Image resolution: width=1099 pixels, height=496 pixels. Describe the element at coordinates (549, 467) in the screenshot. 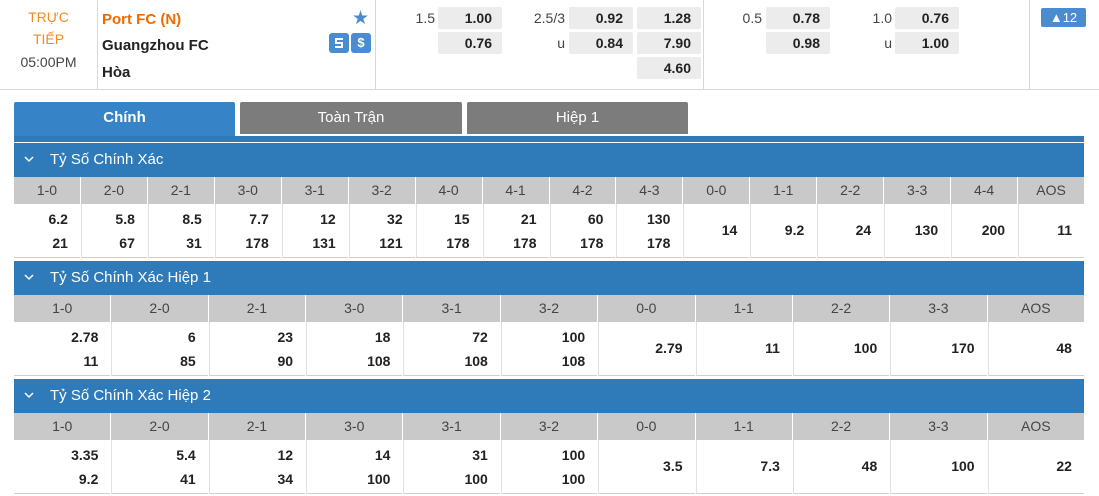

I see `odds-cell: 100 100` at that location.